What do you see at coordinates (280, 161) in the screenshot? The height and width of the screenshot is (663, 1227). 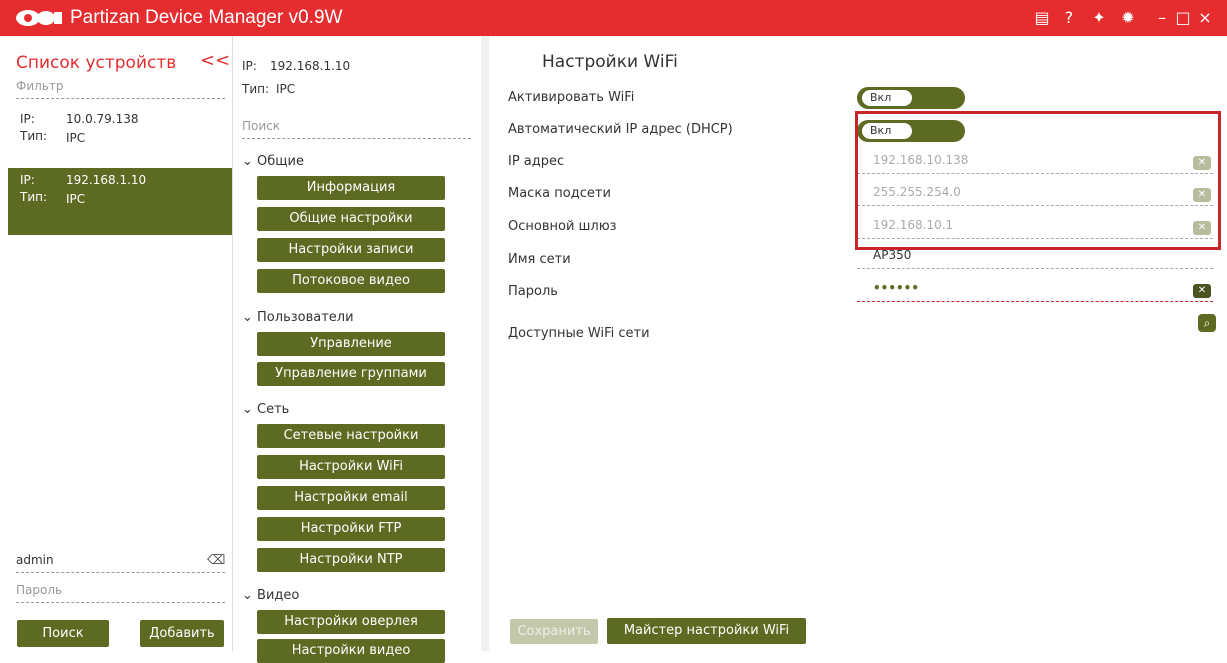 I see `section-label: Общие` at bounding box center [280, 161].